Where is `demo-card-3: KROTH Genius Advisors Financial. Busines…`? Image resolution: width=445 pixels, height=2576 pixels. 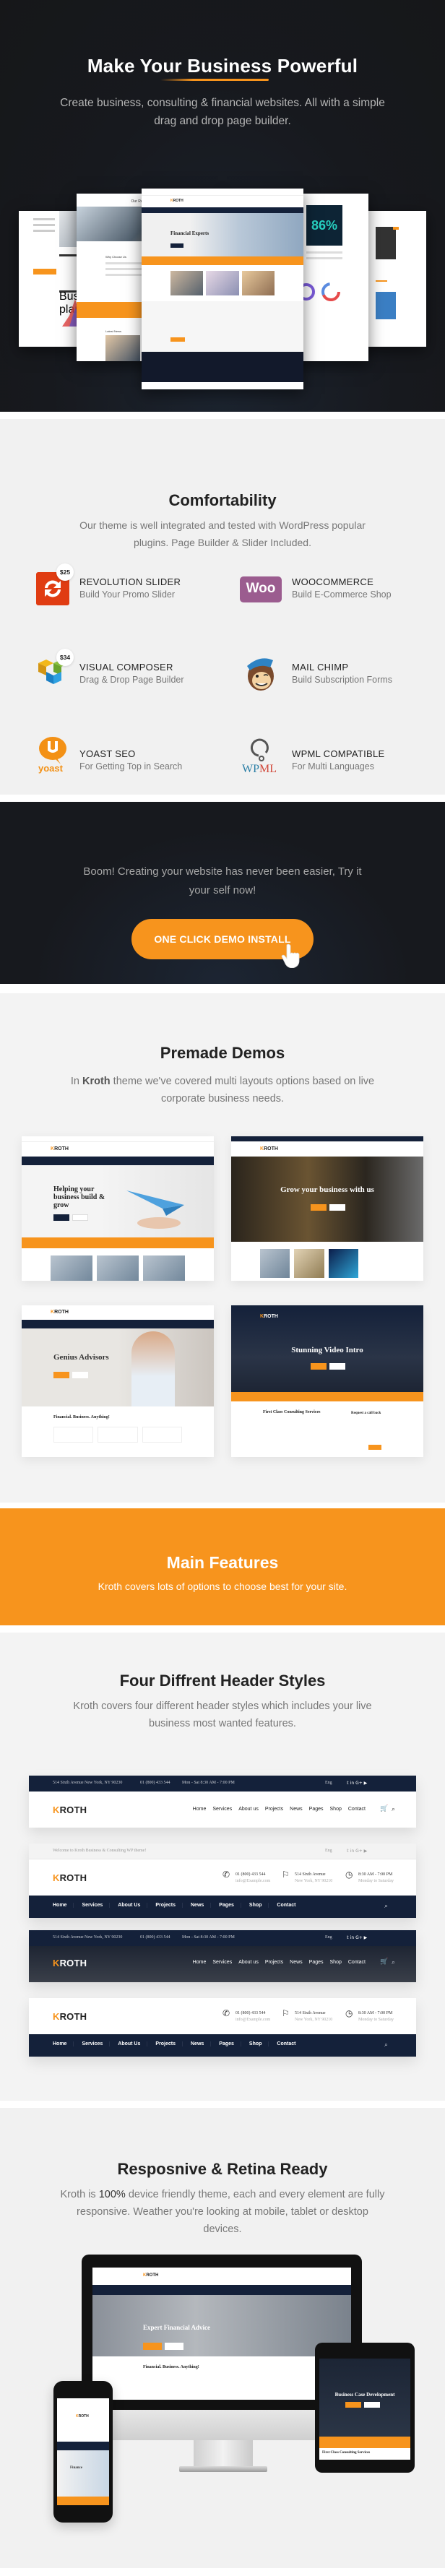
demo-card-3: KROTH Genius Advisors Financial. Busines… is located at coordinates (118, 1381).